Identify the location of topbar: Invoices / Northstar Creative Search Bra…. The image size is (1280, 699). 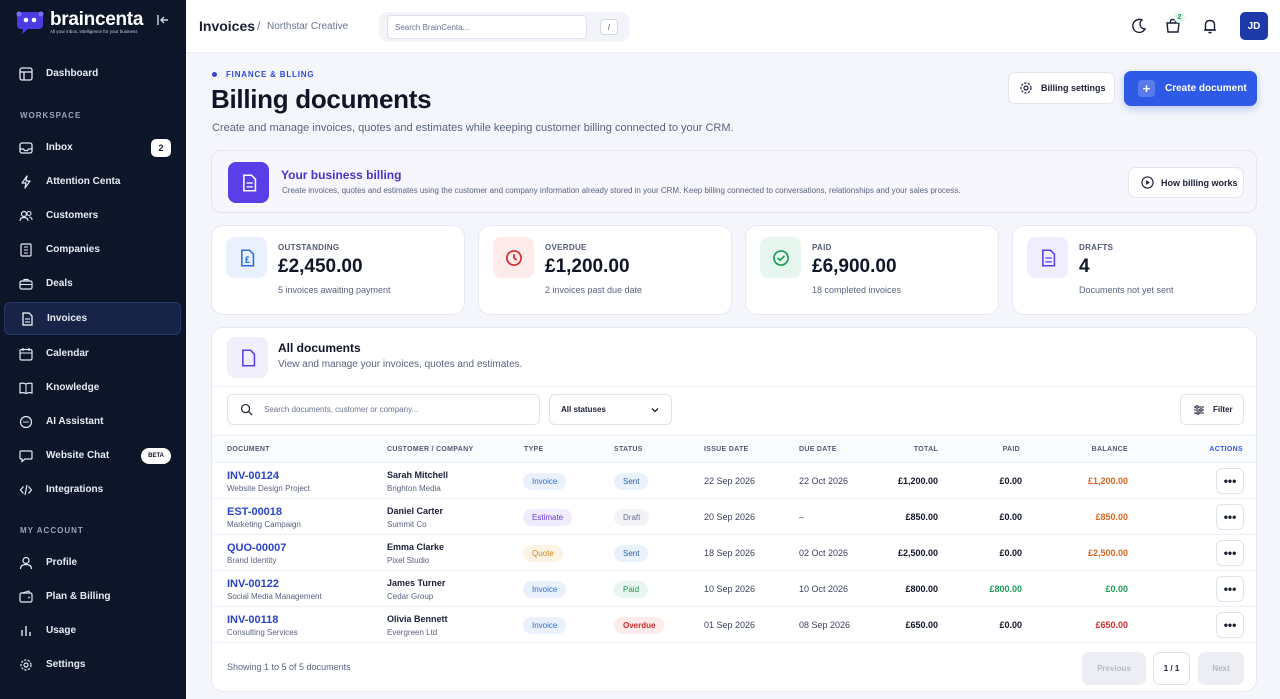
(733, 26).